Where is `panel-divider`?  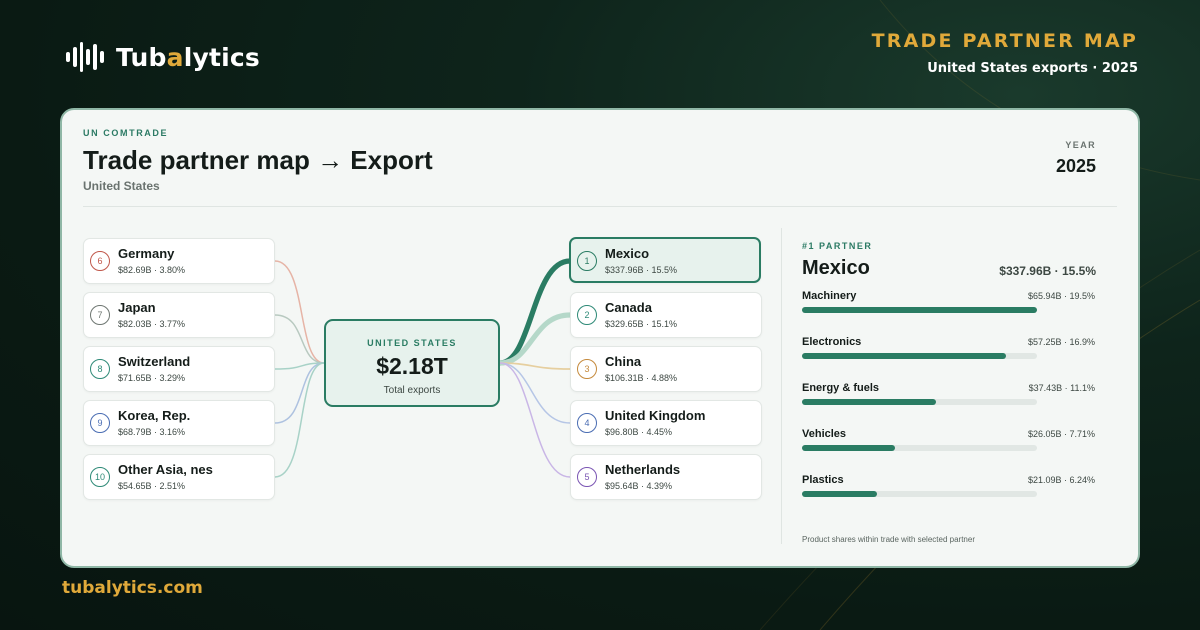 panel-divider is located at coordinates (781, 386).